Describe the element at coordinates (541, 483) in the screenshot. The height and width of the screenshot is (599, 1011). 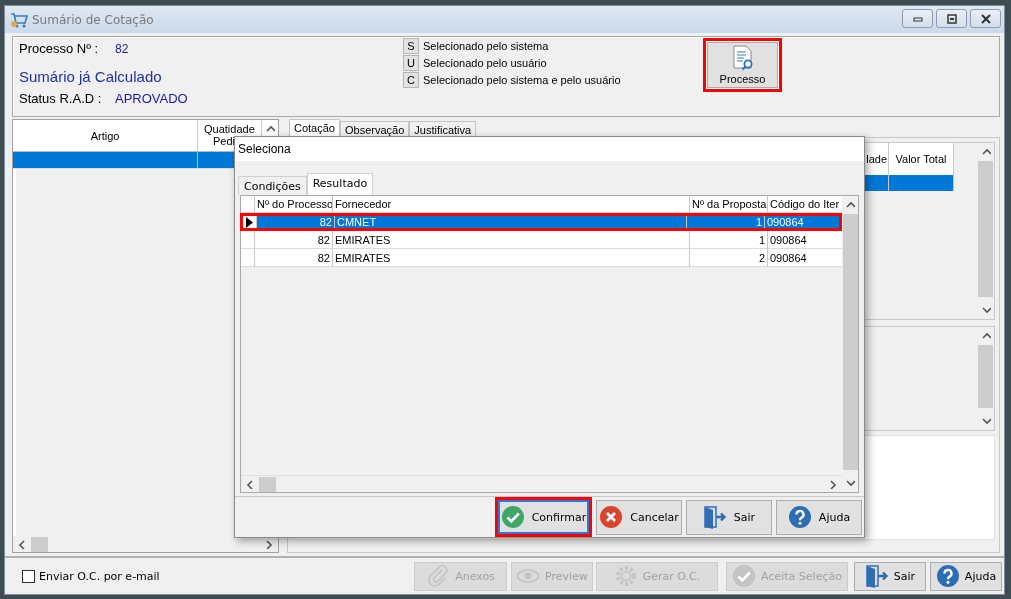
I see `horizontal-scrollbar` at that location.